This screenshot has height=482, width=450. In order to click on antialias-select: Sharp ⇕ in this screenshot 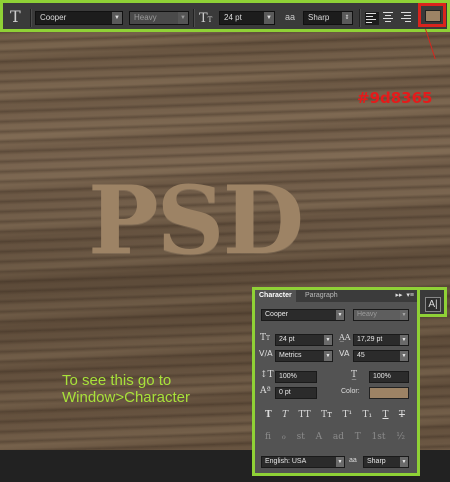, I will do `click(328, 18)`.